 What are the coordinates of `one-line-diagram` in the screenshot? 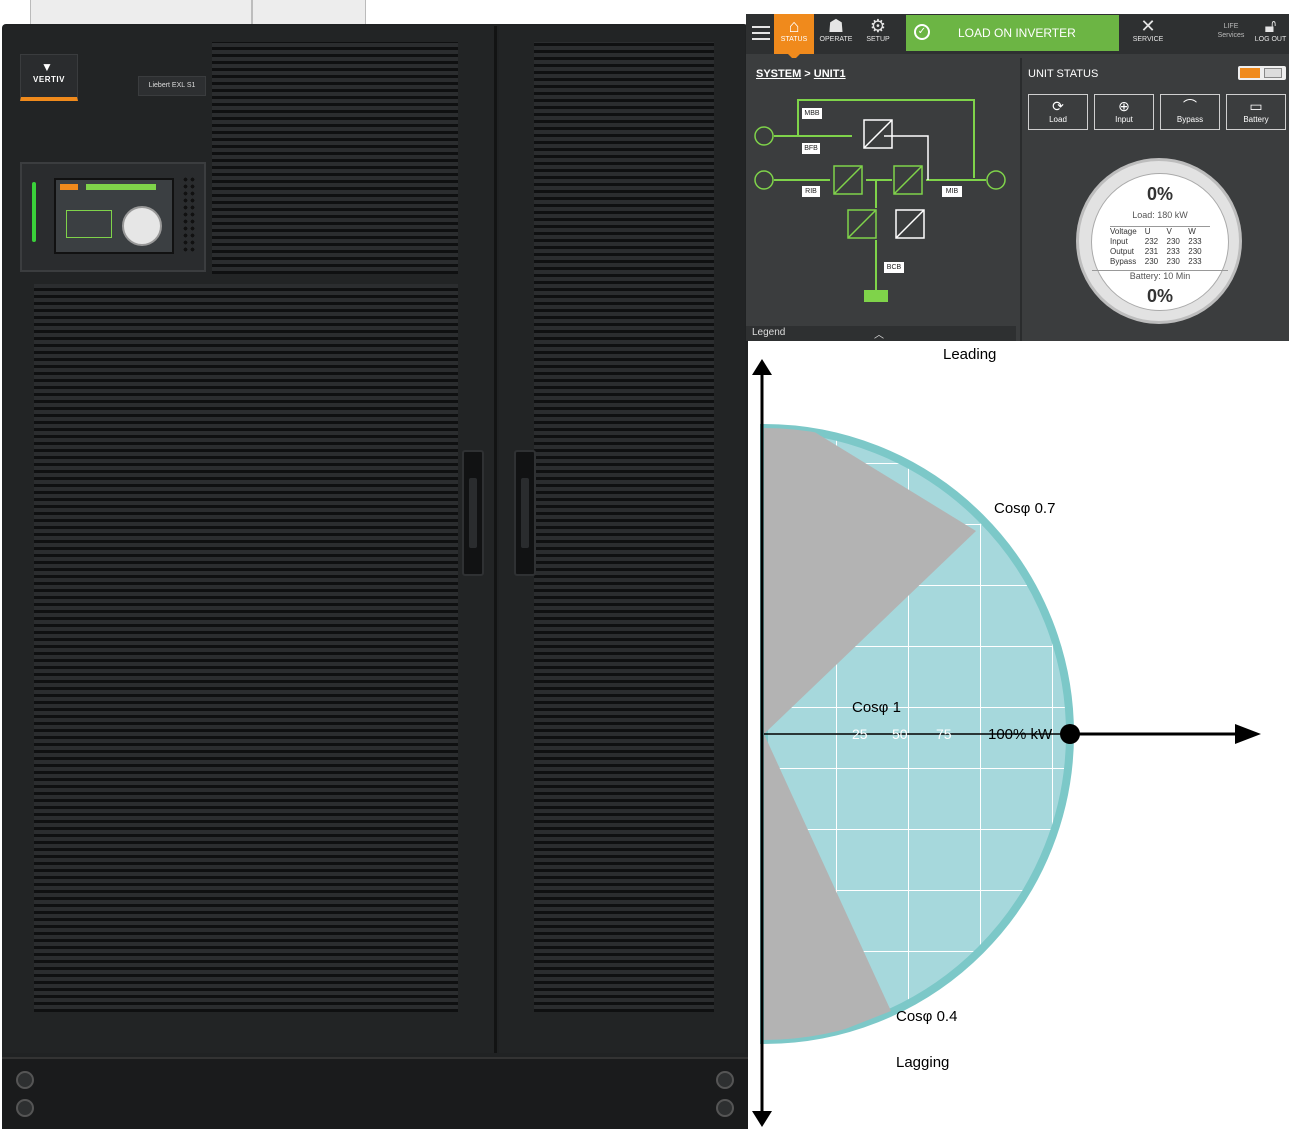 It's located at (880, 200).